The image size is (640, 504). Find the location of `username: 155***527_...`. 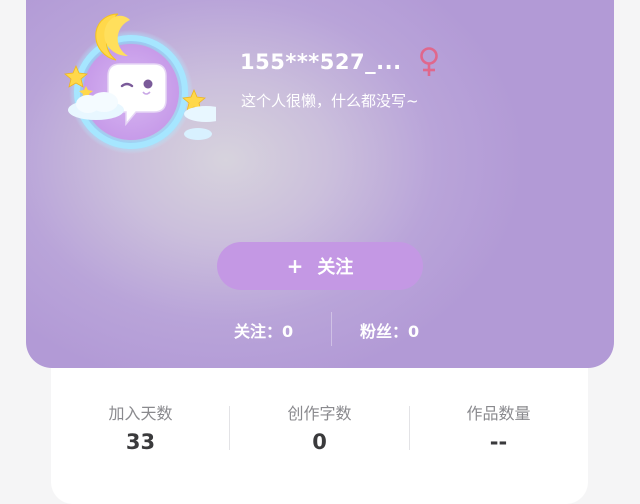

username: 155***527_... is located at coordinates (321, 62).